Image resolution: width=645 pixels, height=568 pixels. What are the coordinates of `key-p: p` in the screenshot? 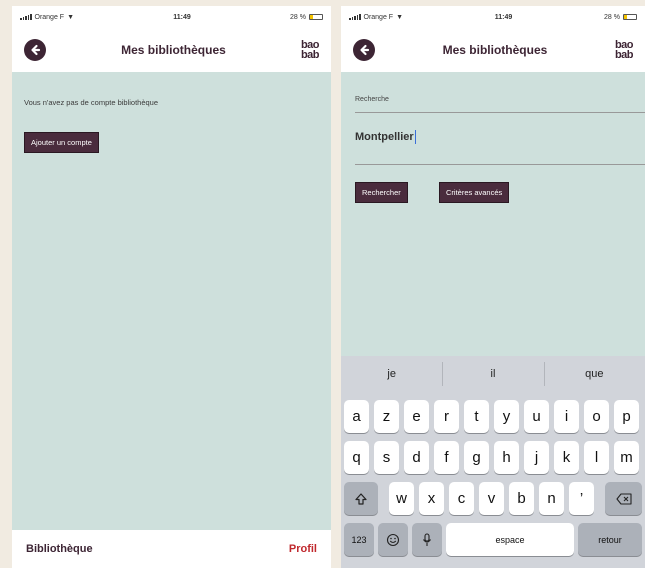 It's located at (626, 416).